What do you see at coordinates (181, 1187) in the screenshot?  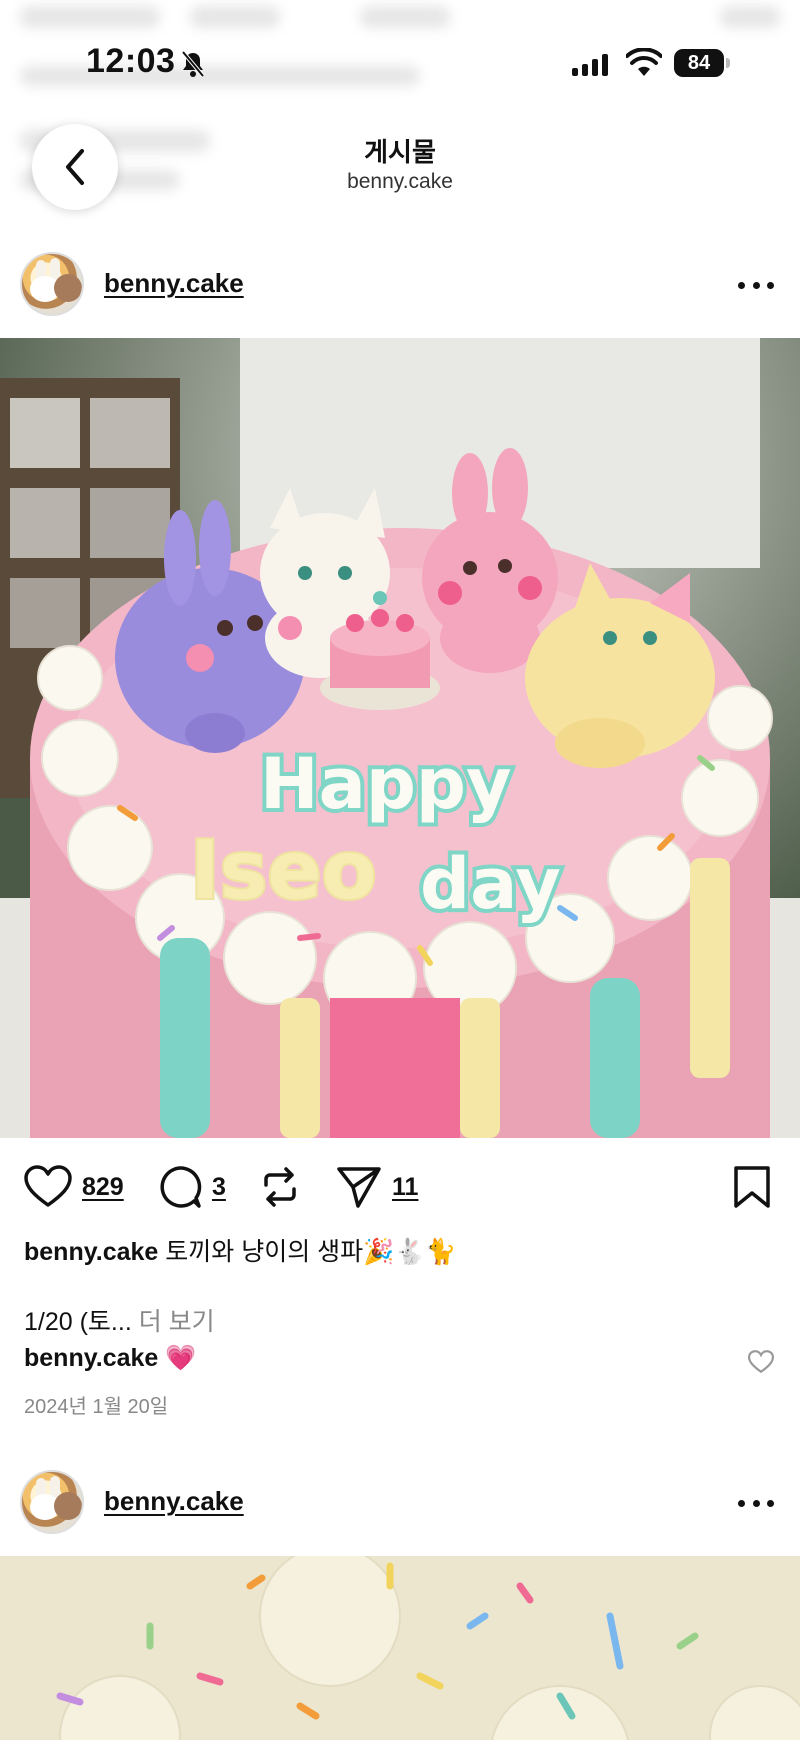 I see `comment-bubble-icon` at bounding box center [181, 1187].